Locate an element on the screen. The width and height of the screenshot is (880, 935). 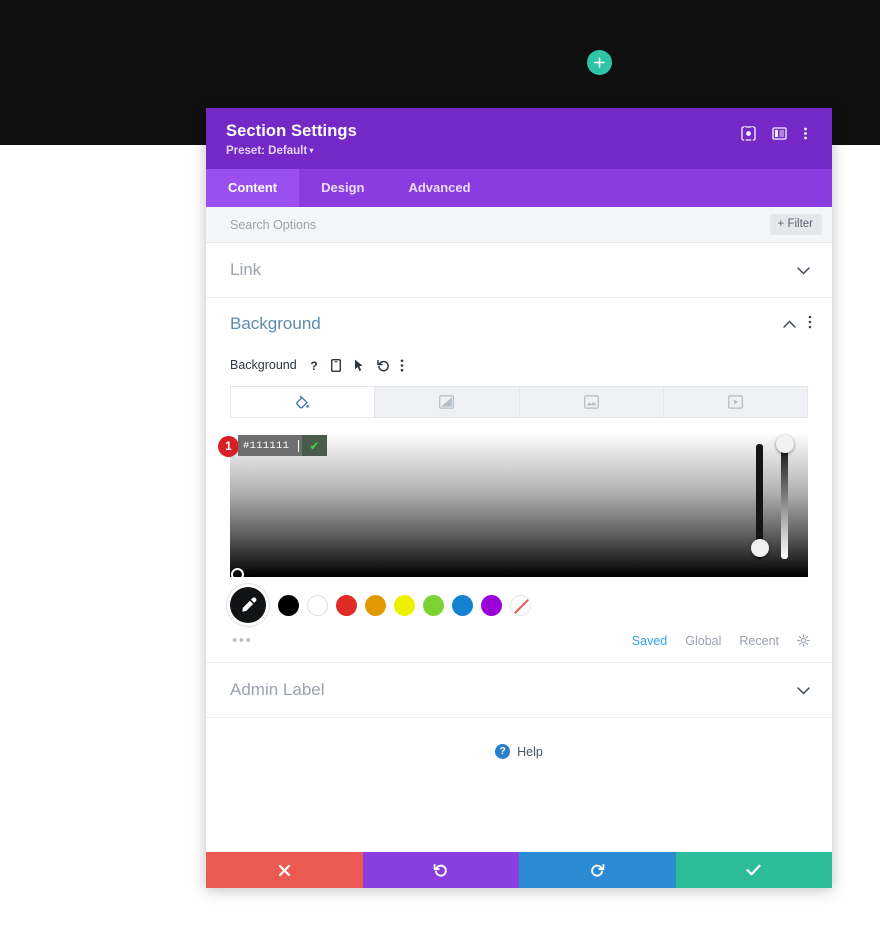
swatch-white is located at coordinates (317, 605).